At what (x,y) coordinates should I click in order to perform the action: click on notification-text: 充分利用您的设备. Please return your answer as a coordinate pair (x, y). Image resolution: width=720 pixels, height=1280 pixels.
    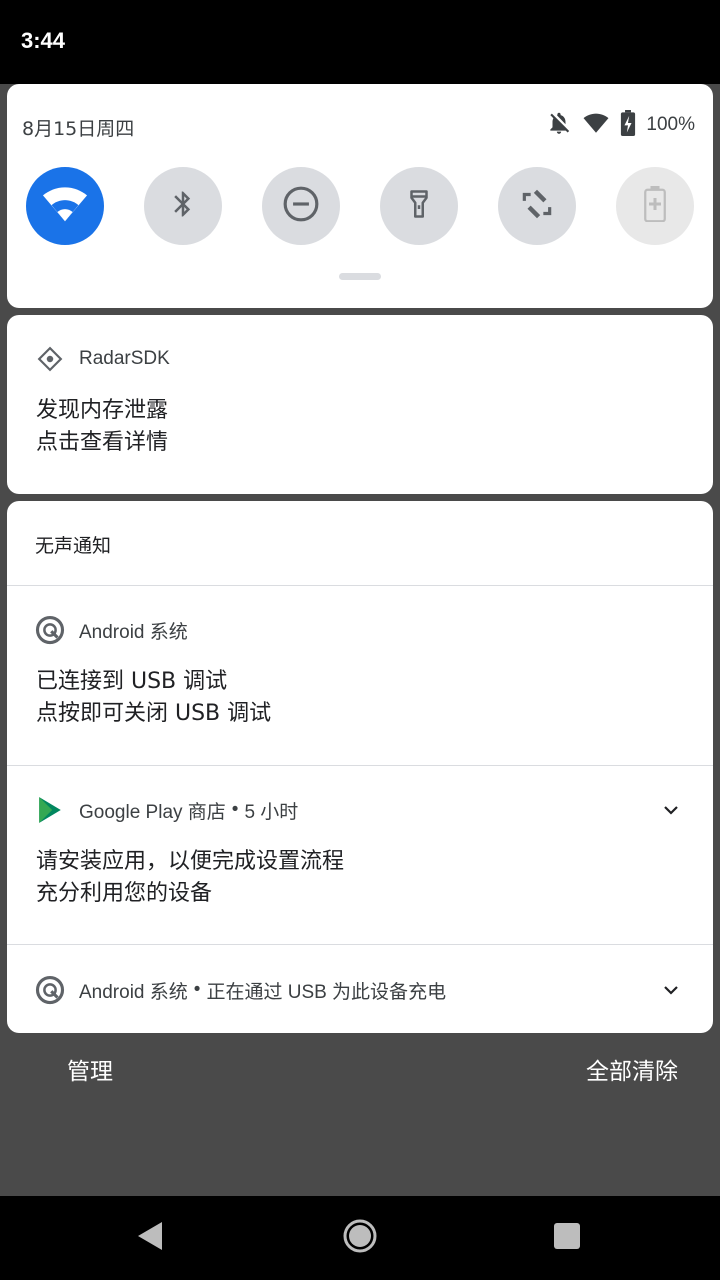
    Looking at the image, I should click on (124, 893).